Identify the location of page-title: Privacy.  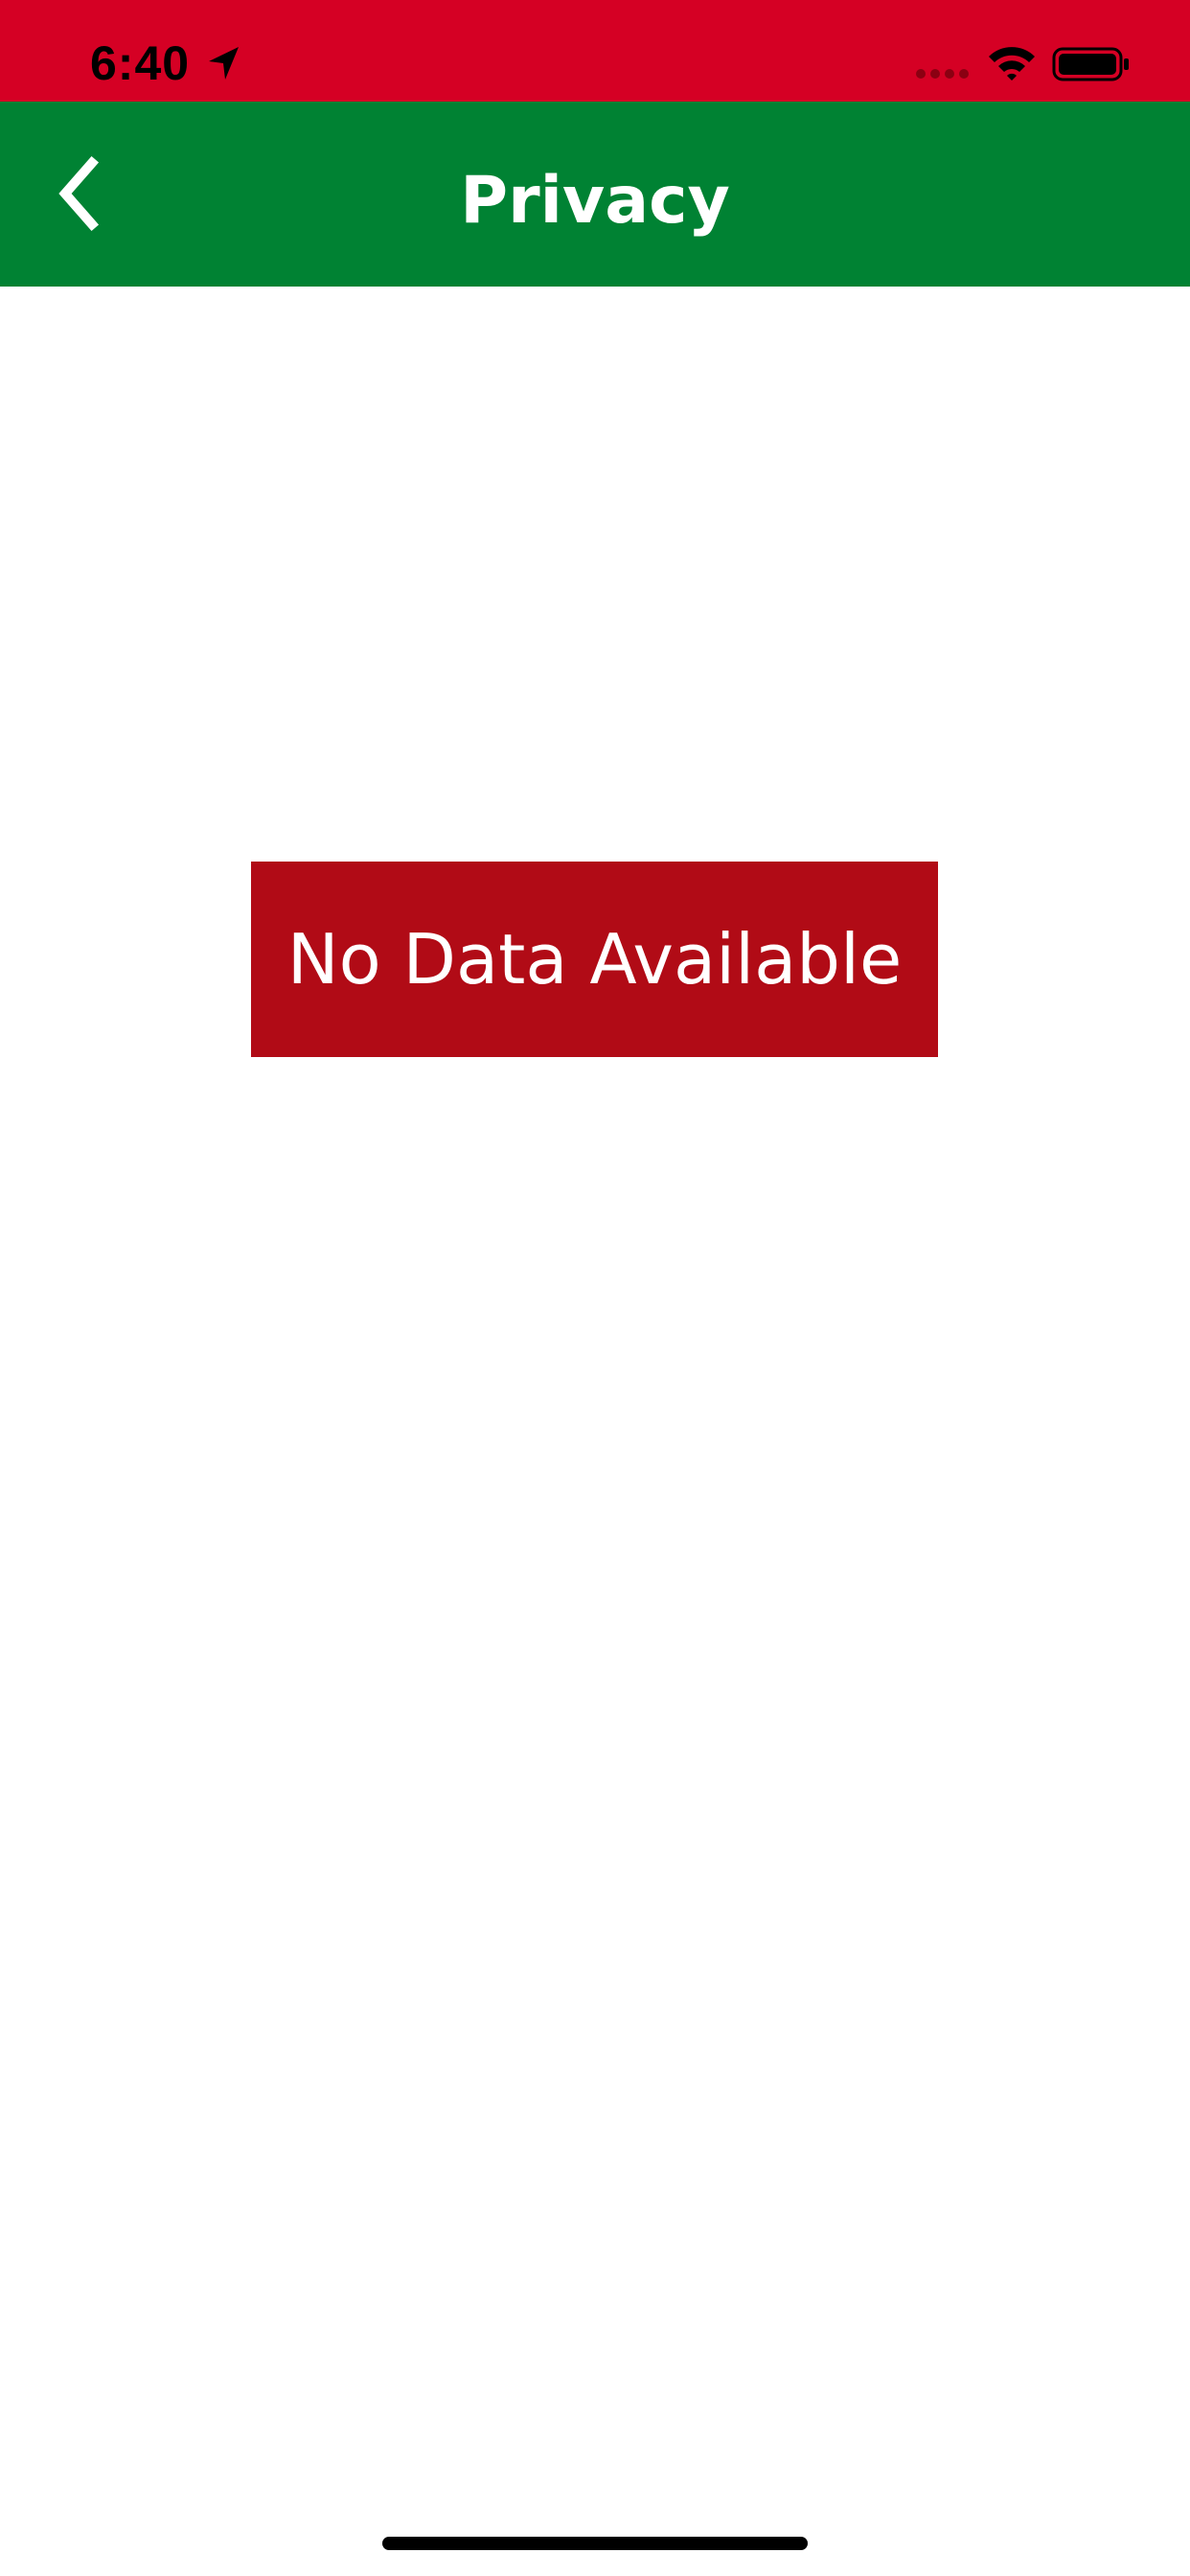
(595, 201).